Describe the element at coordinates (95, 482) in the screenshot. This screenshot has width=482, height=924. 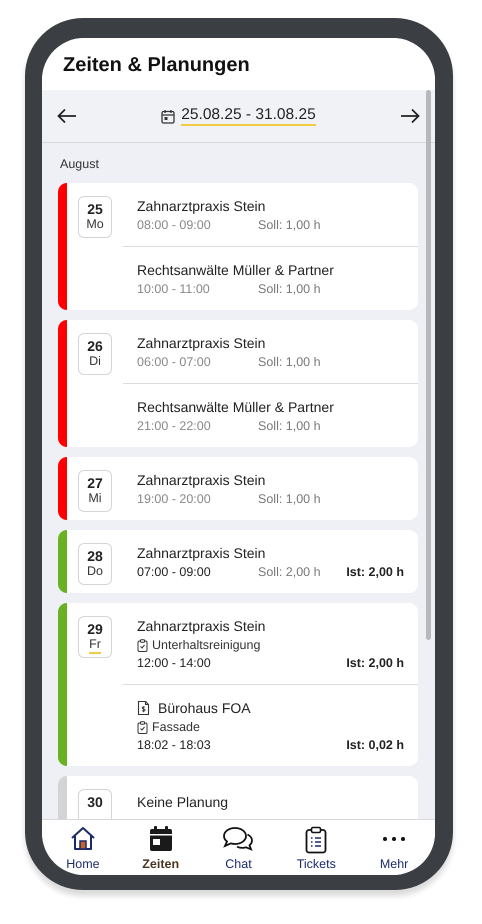
I see `day-number: 27` at that location.